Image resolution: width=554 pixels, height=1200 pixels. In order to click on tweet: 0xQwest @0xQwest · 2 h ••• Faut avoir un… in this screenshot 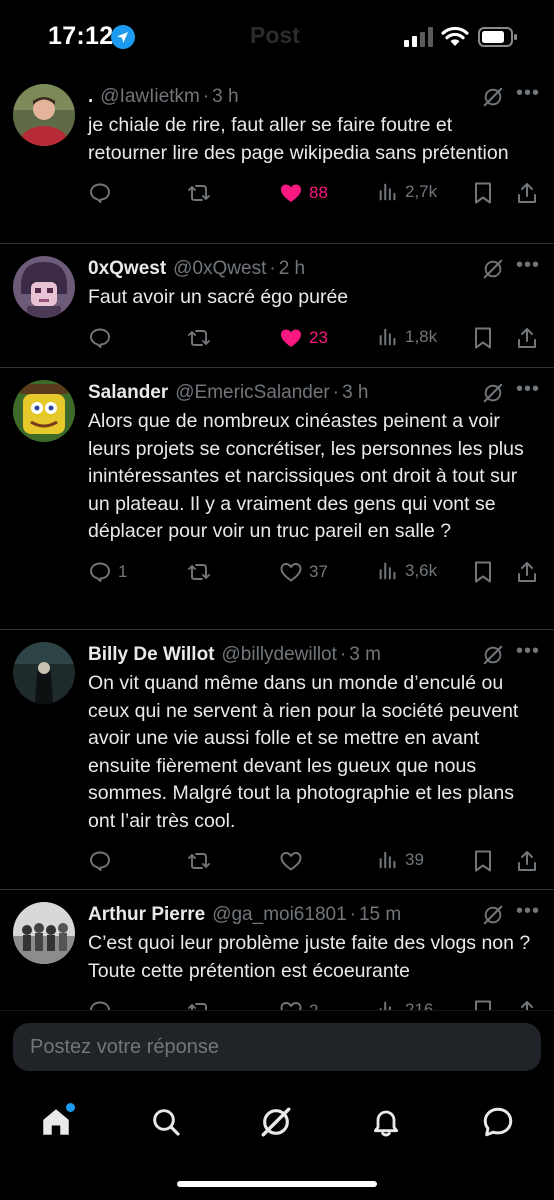, I will do `click(277, 306)`.